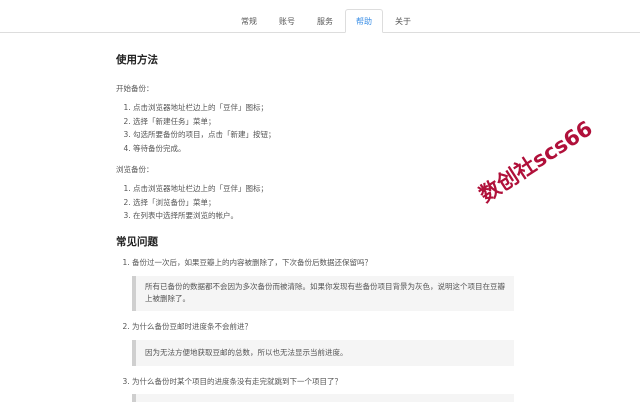  What do you see at coordinates (287, 18) in the screenshot?
I see `tab-account: 账号` at bounding box center [287, 18].